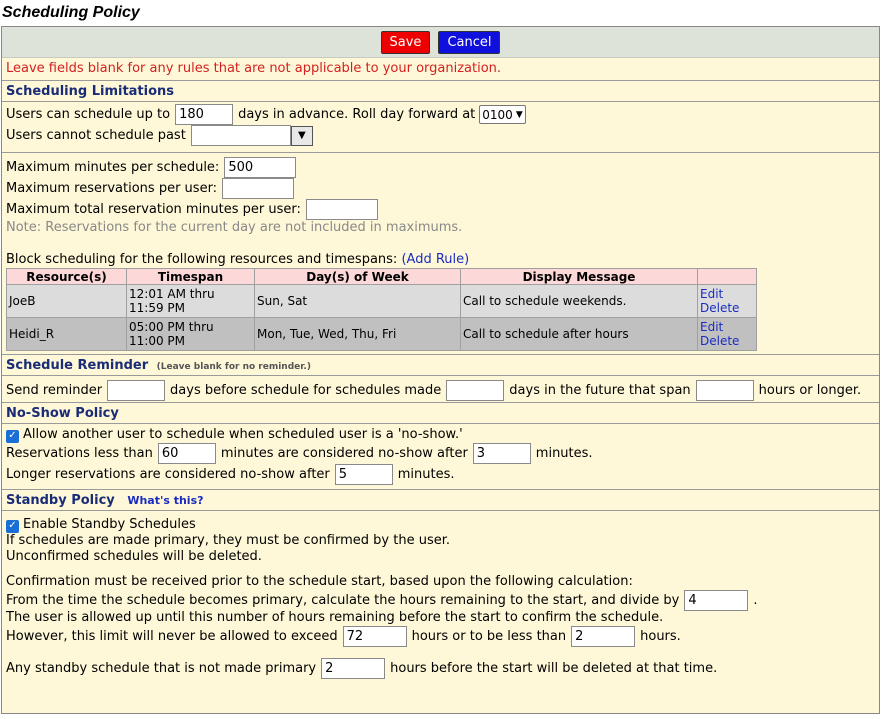  I want to click on past-date-input, so click(240, 135).